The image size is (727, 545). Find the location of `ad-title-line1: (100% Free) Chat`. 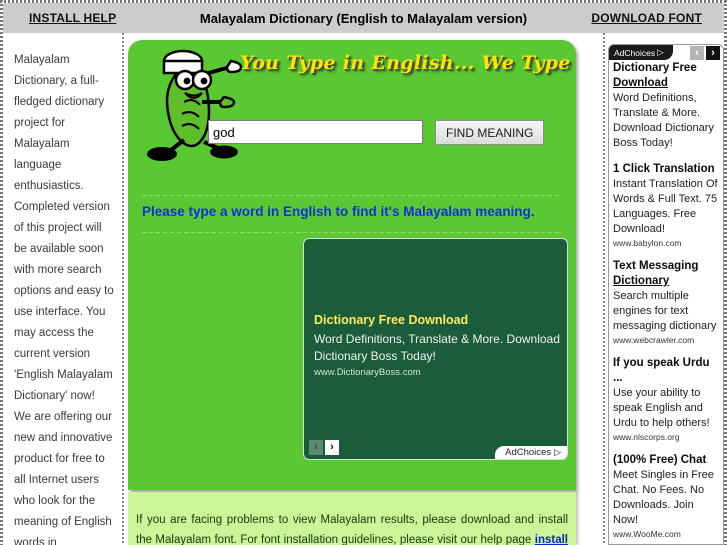

ad-title-line1: (100% Free) Chat is located at coordinates (660, 460).